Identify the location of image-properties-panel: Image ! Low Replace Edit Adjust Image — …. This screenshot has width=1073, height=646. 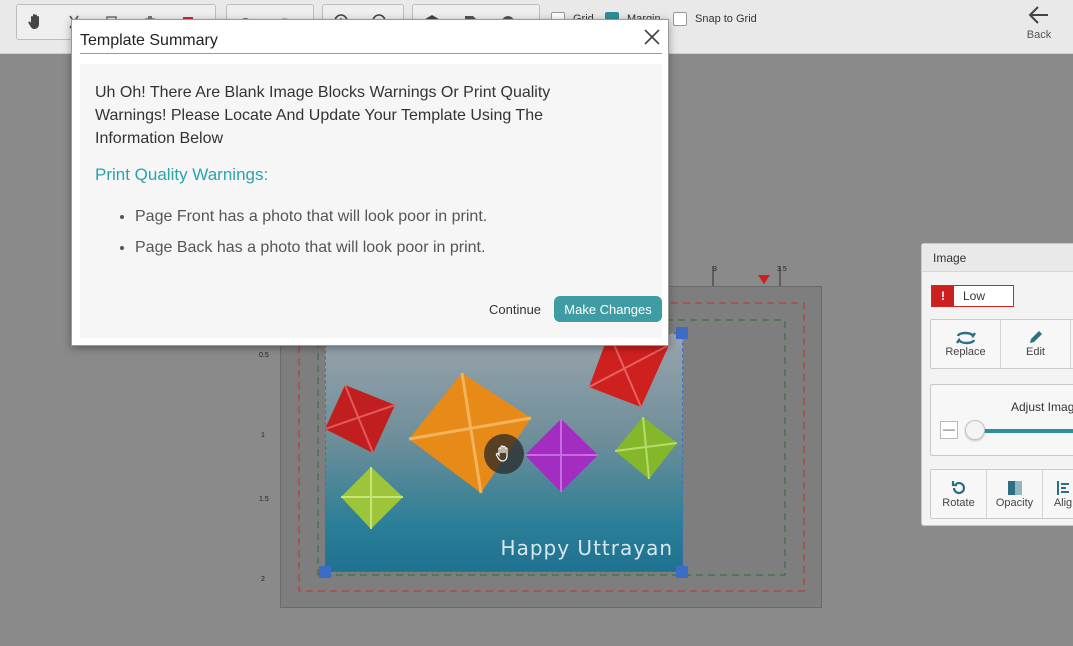
(997, 384).